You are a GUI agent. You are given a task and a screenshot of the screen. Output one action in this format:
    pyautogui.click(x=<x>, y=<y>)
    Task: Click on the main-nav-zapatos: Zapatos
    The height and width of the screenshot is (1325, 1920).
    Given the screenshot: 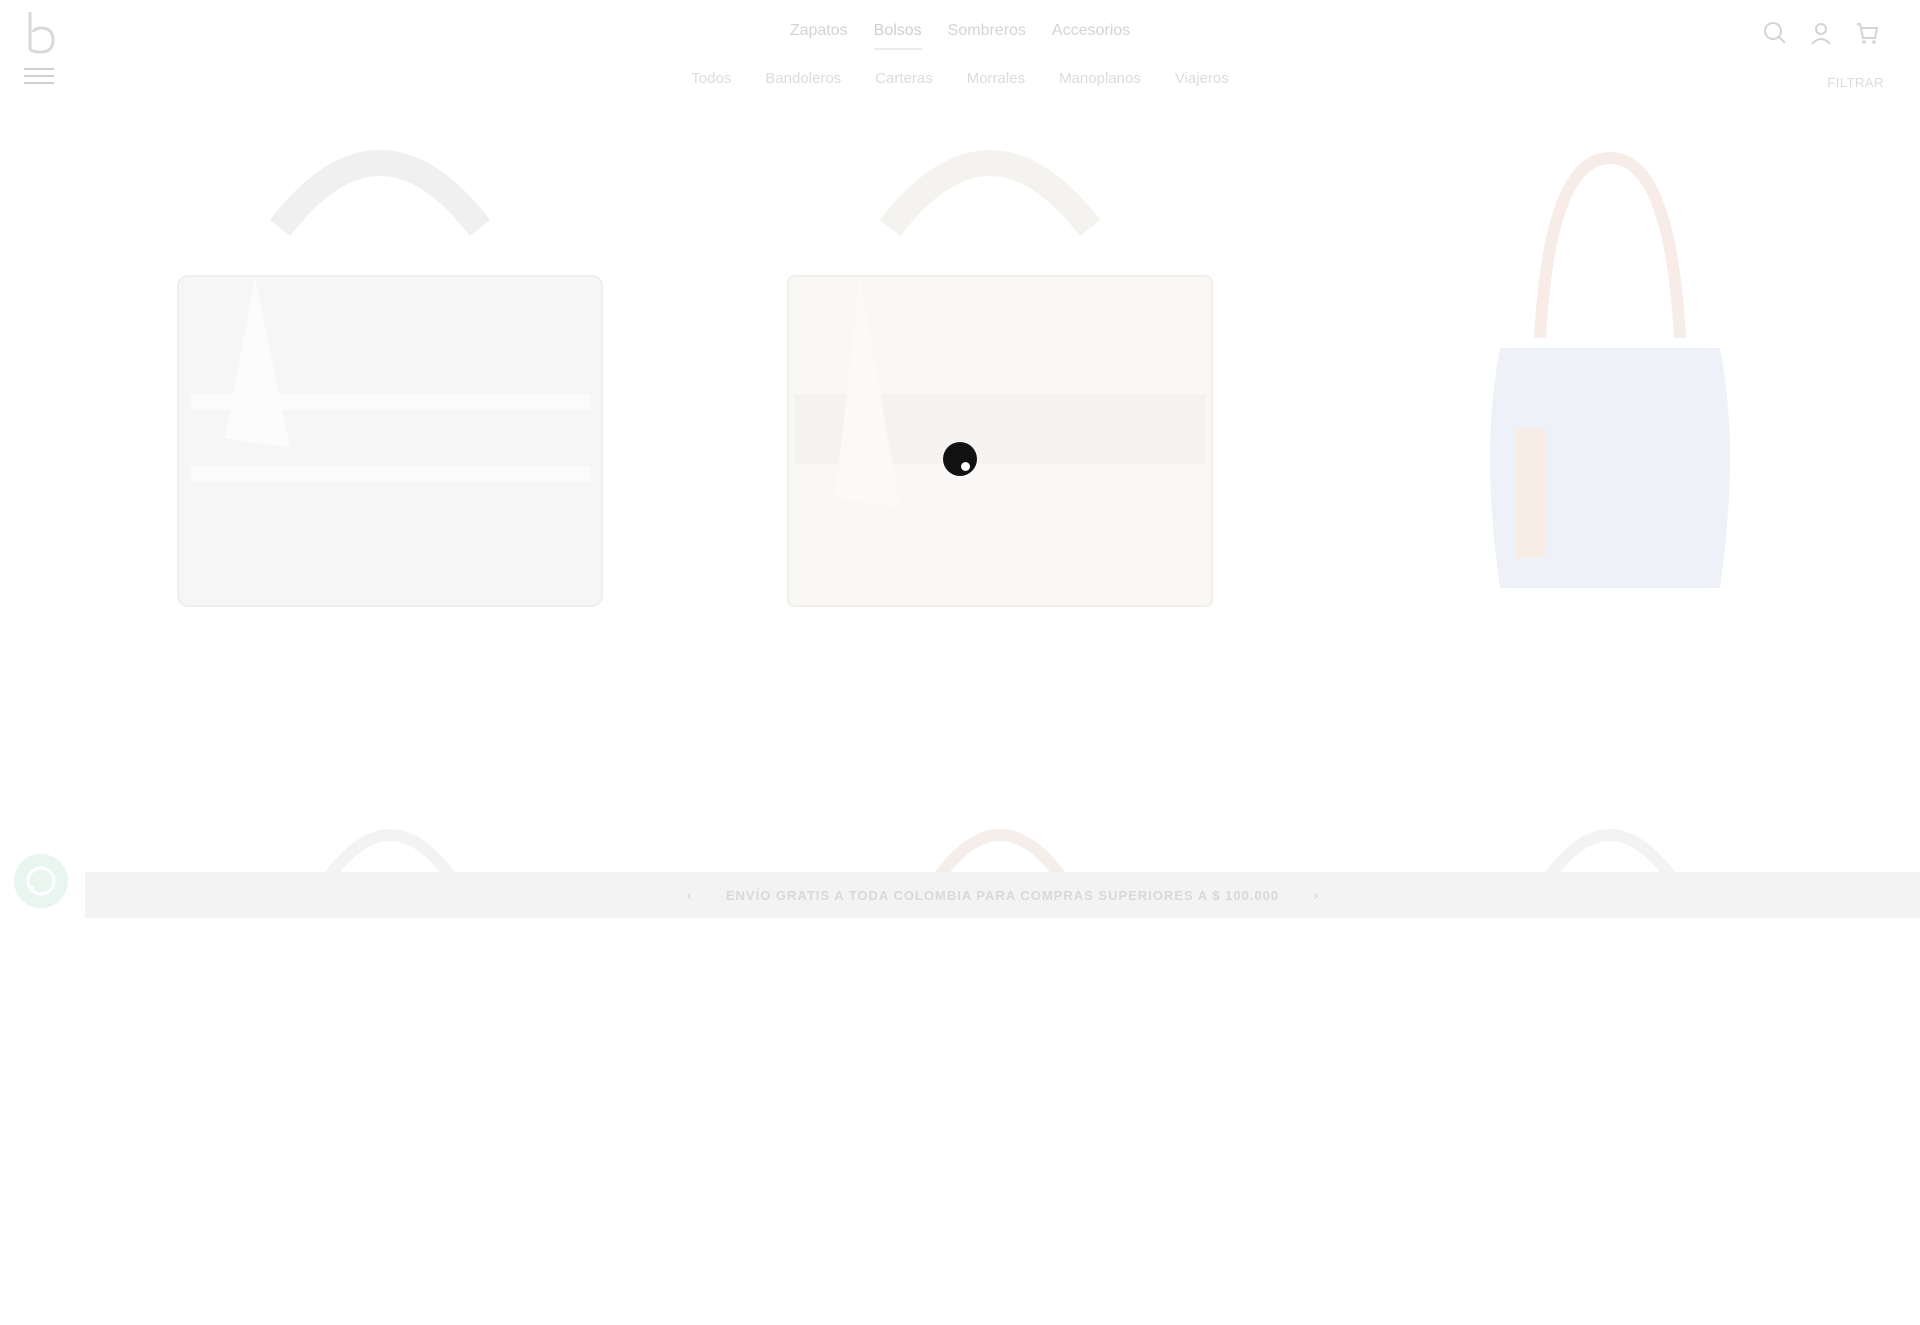 What is the action you would take?
    pyautogui.click(x=819, y=36)
    